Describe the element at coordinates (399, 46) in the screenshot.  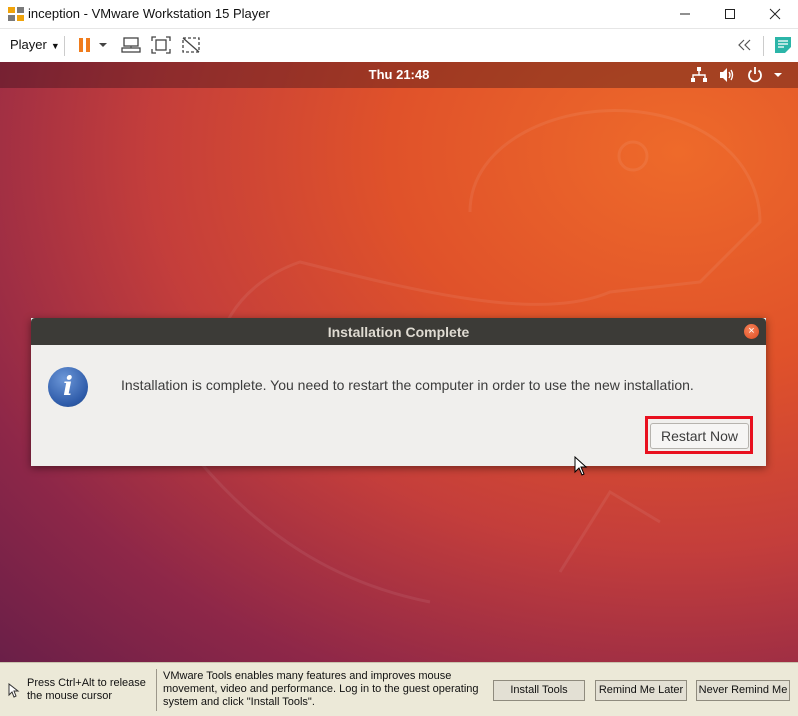
I see `player-toolbar: Player ▼` at that location.